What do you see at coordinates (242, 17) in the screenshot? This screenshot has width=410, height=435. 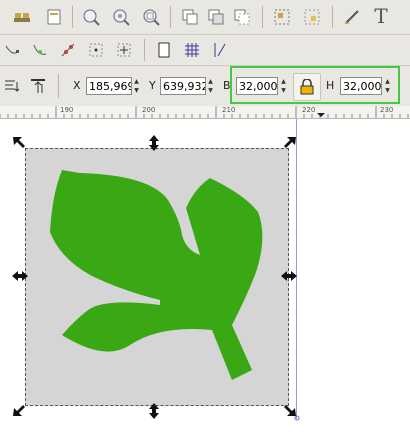 I see `unlink-clone-icon` at bounding box center [242, 17].